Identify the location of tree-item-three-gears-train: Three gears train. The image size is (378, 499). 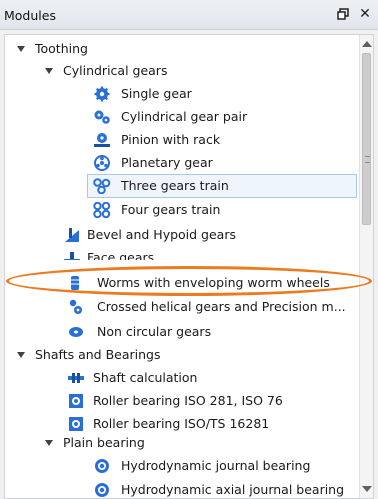
(222, 186).